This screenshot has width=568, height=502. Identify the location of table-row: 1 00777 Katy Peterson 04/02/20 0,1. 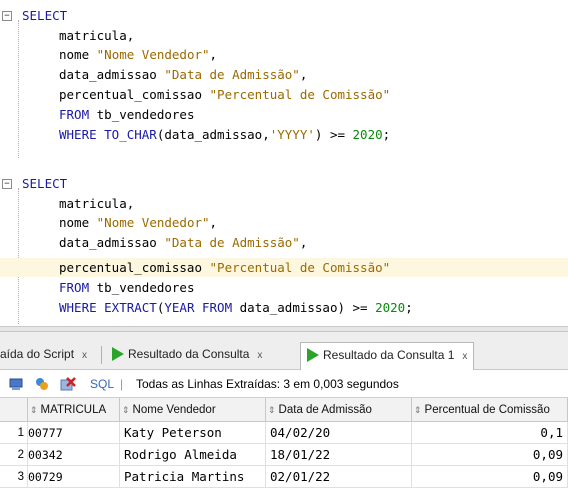
(284, 433).